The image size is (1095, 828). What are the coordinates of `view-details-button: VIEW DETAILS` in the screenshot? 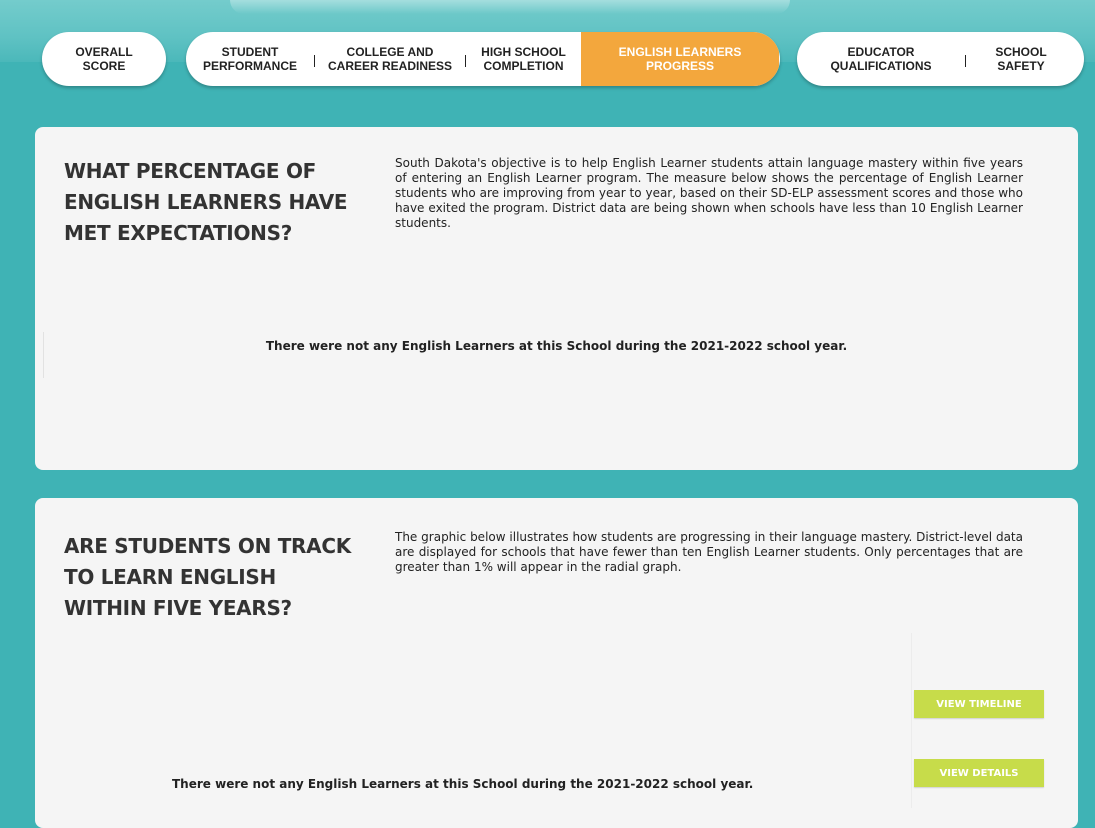 It's located at (979, 773).